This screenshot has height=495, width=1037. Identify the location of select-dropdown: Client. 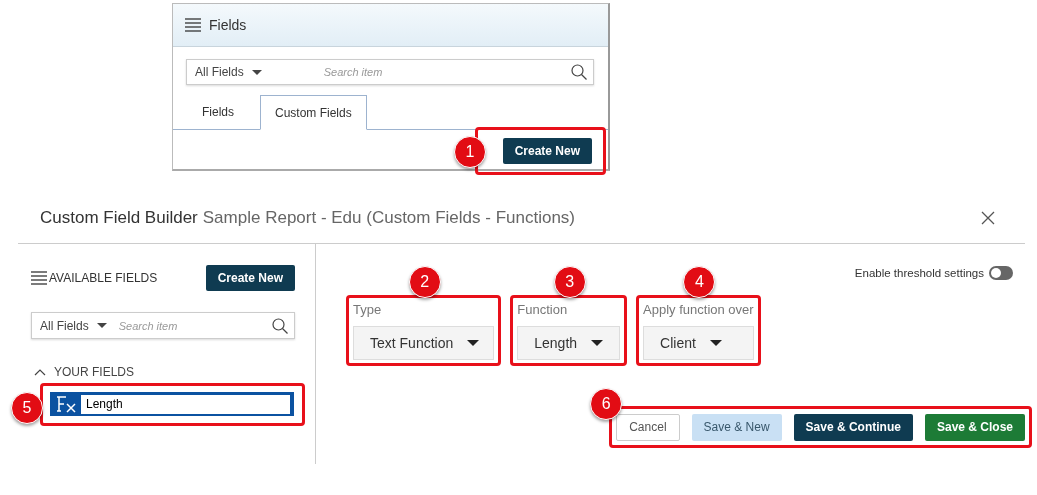
(698, 343).